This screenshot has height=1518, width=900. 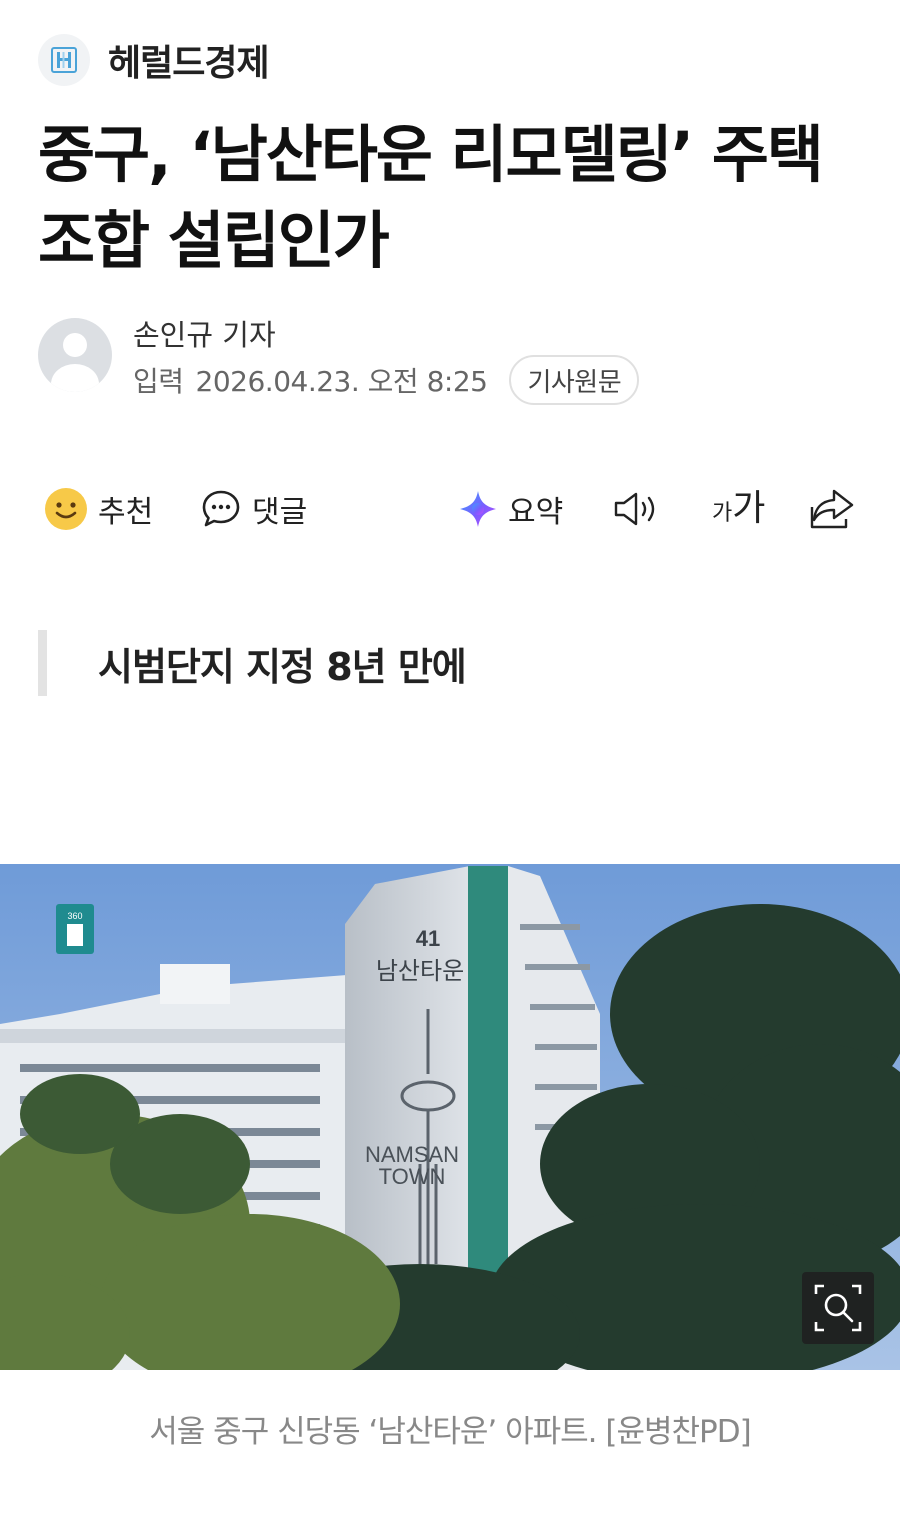 What do you see at coordinates (126, 512) in the screenshot?
I see `recommend-label: 추천` at bounding box center [126, 512].